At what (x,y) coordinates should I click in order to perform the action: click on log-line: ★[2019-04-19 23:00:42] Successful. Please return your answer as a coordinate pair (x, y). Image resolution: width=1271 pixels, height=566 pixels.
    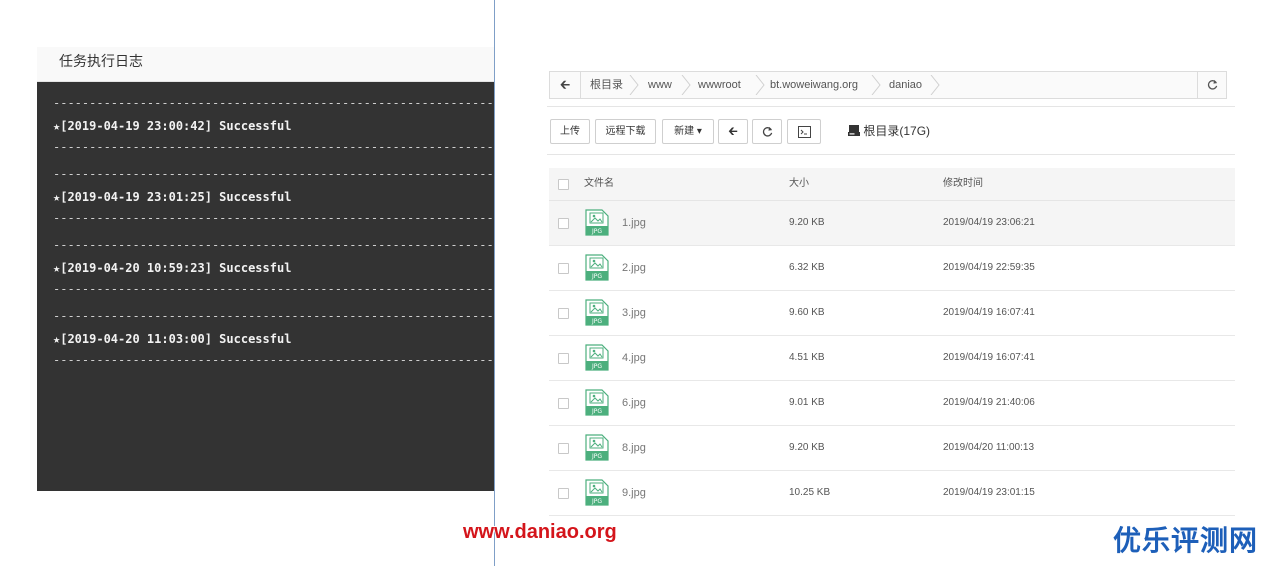
    Looking at the image, I should click on (172, 126).